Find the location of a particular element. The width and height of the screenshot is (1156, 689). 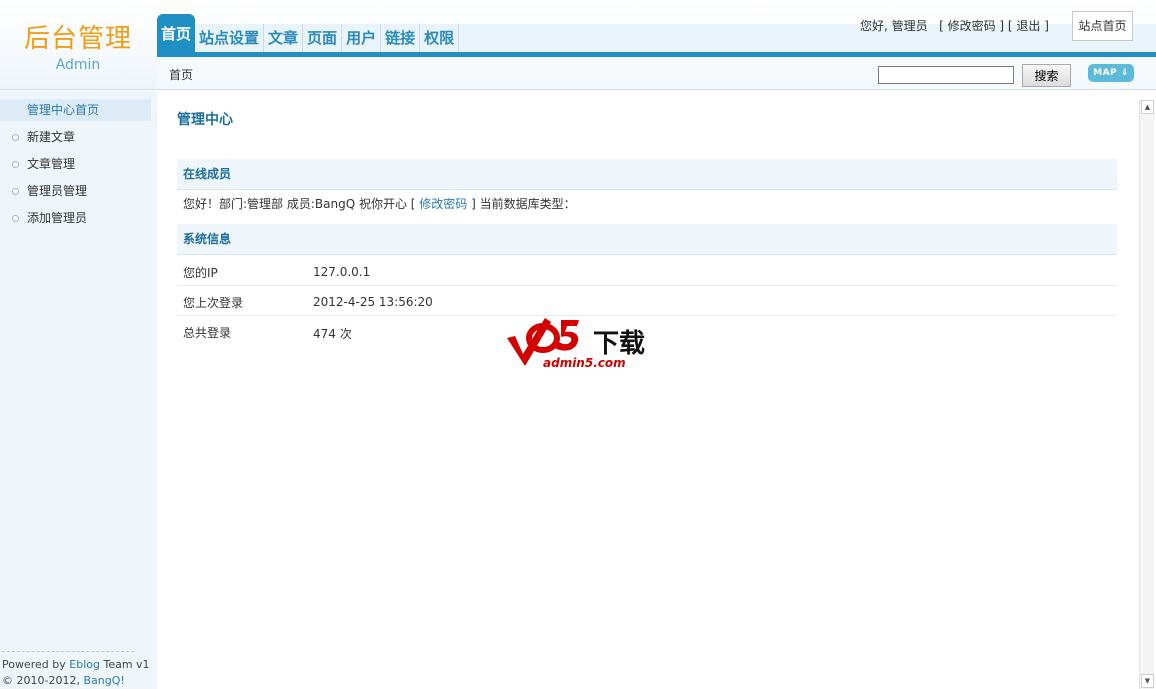

sidebar-item-admin-manage: 管理员管理 is located at coordinates (75, 191).